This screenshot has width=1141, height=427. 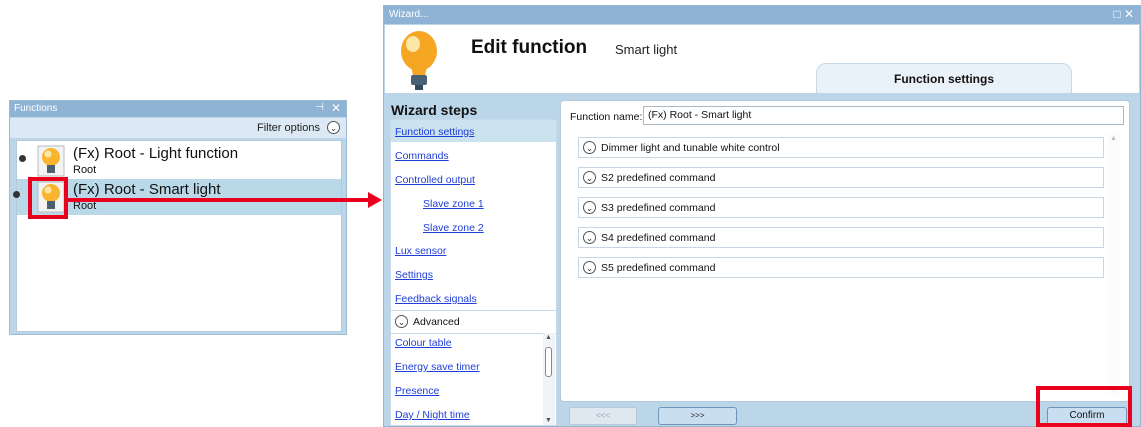 I want to click on step-presence: Presence, so click(x=417, y=391).